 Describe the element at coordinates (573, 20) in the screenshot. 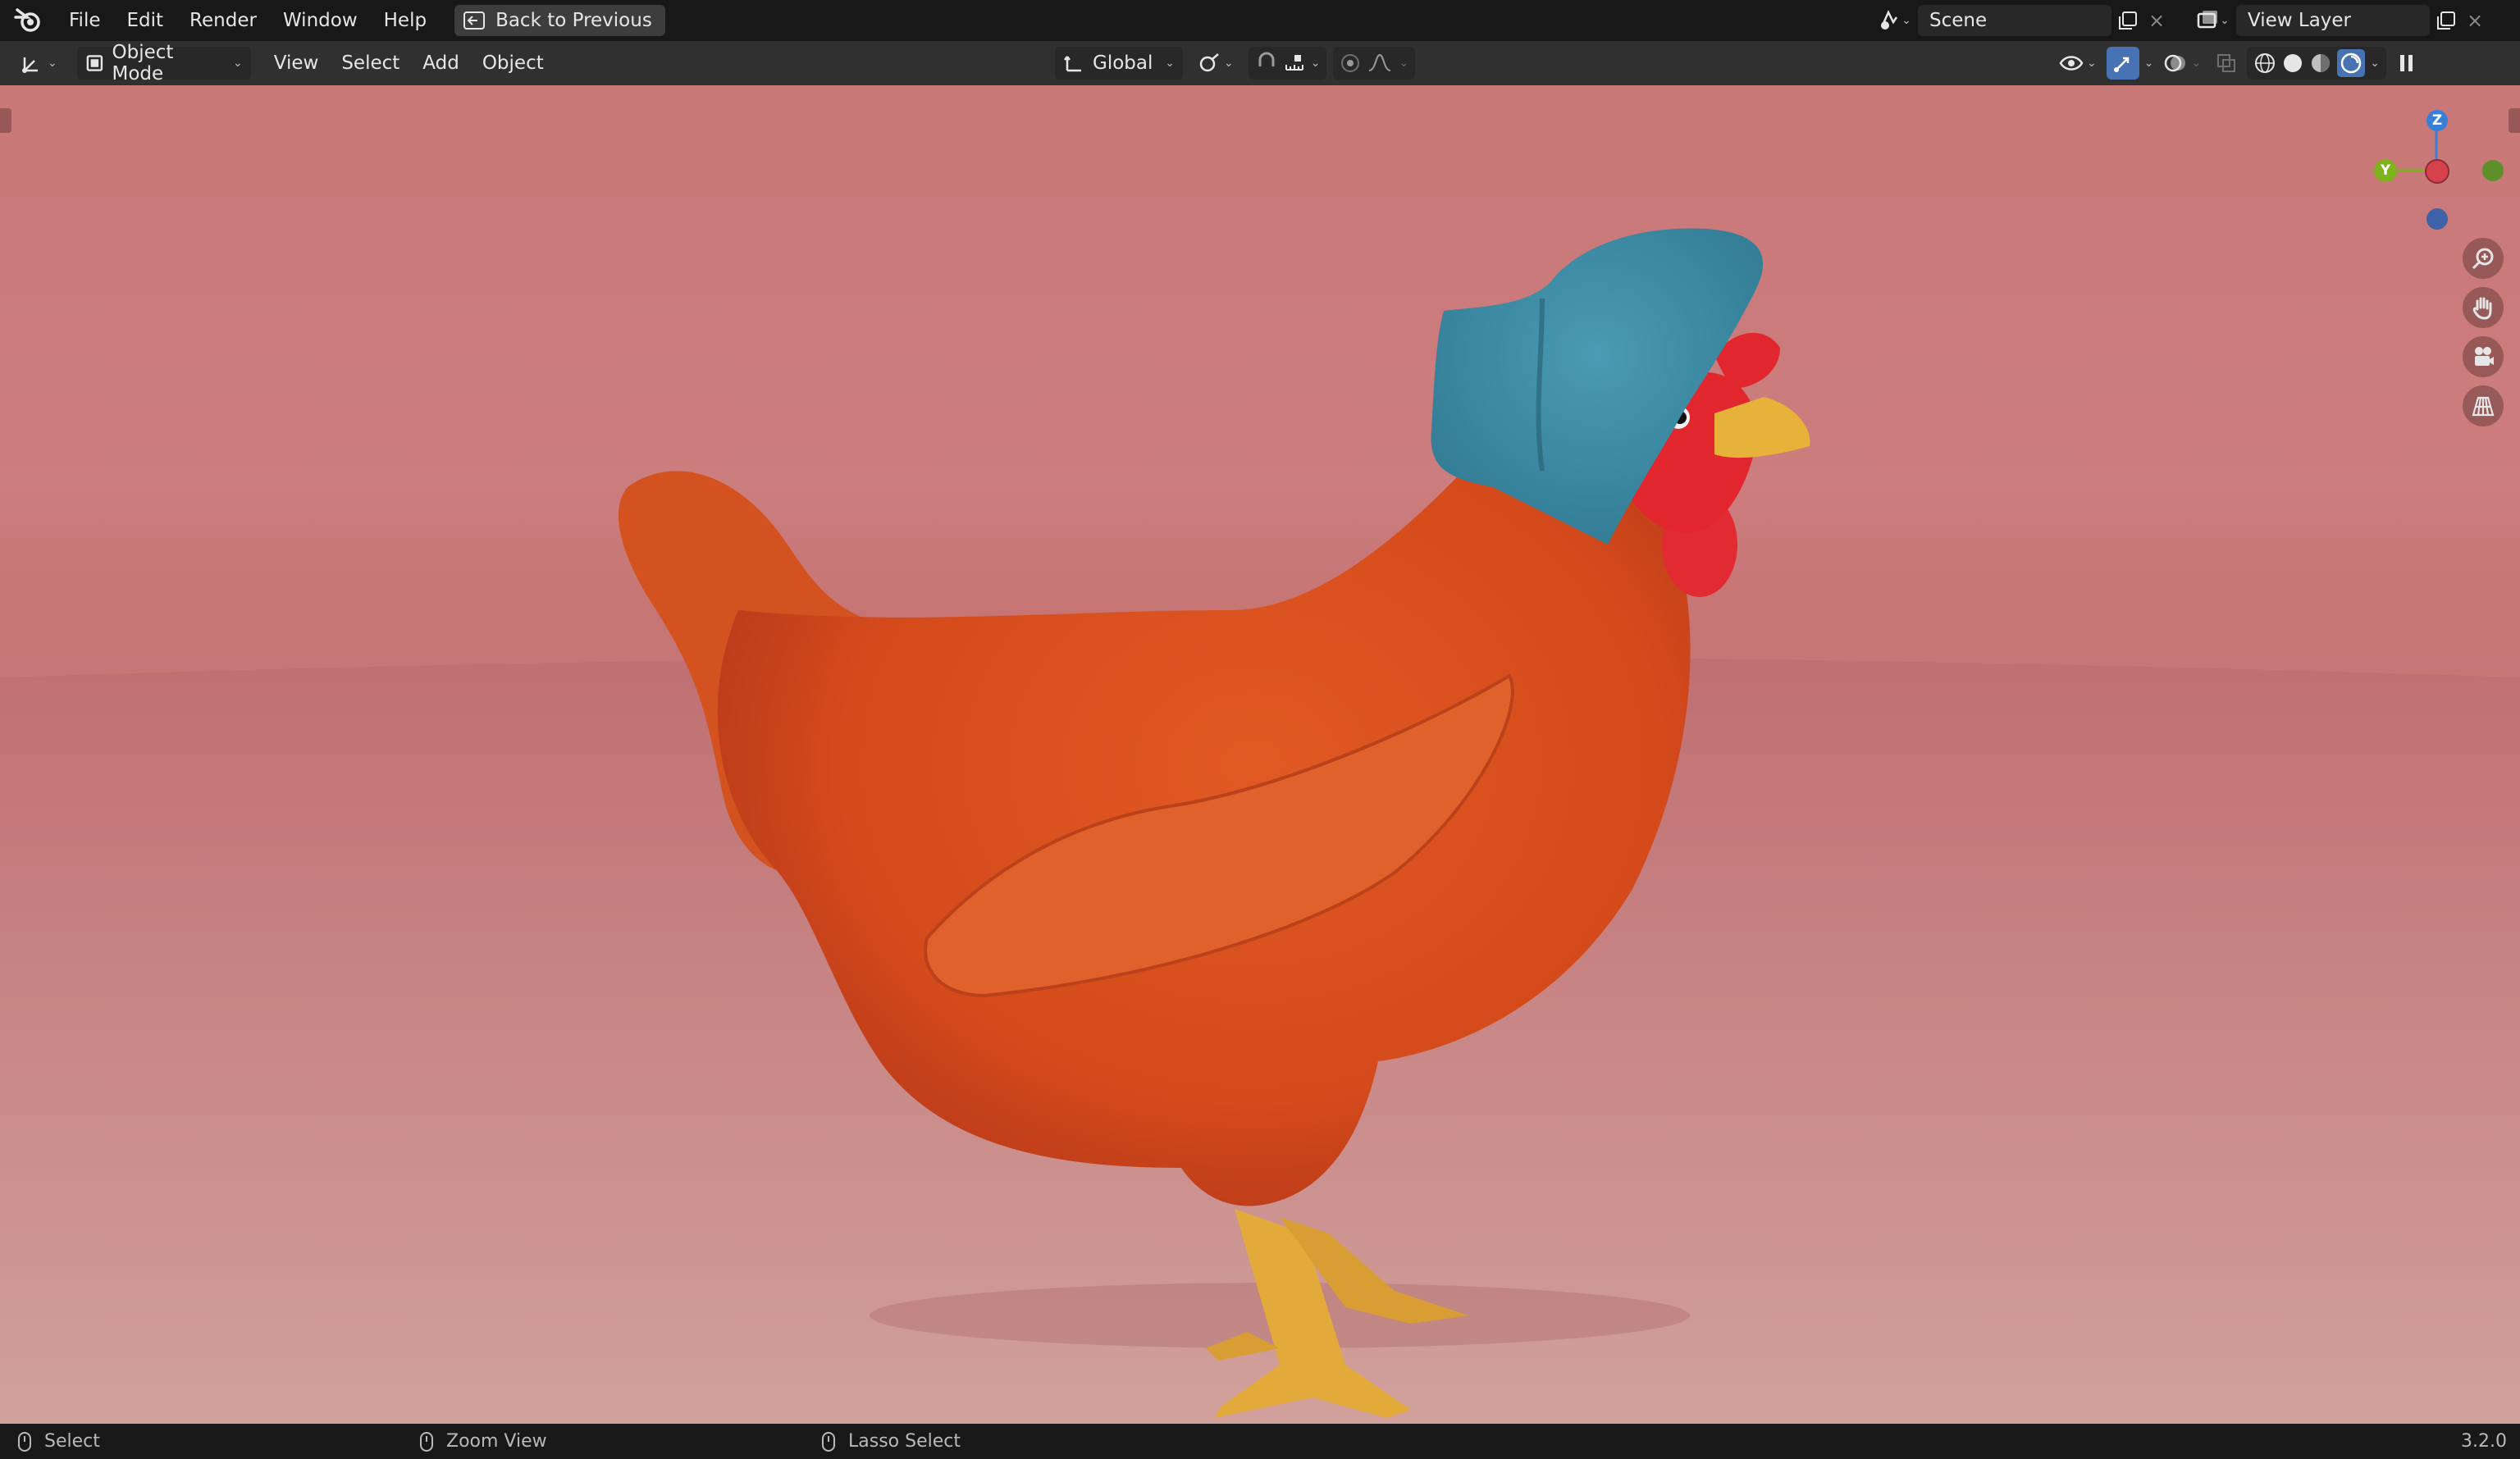

I see `back-button-label: Back to Previous` at that location.